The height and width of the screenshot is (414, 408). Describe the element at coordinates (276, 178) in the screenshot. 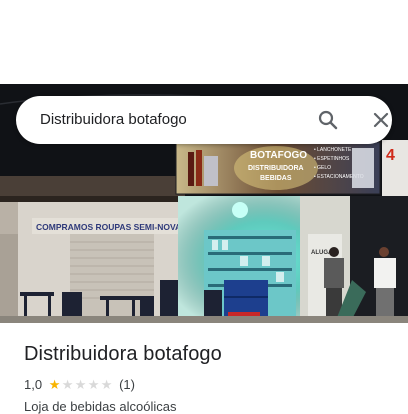

I see `sign-sub2: BEBIDAS` at that location.